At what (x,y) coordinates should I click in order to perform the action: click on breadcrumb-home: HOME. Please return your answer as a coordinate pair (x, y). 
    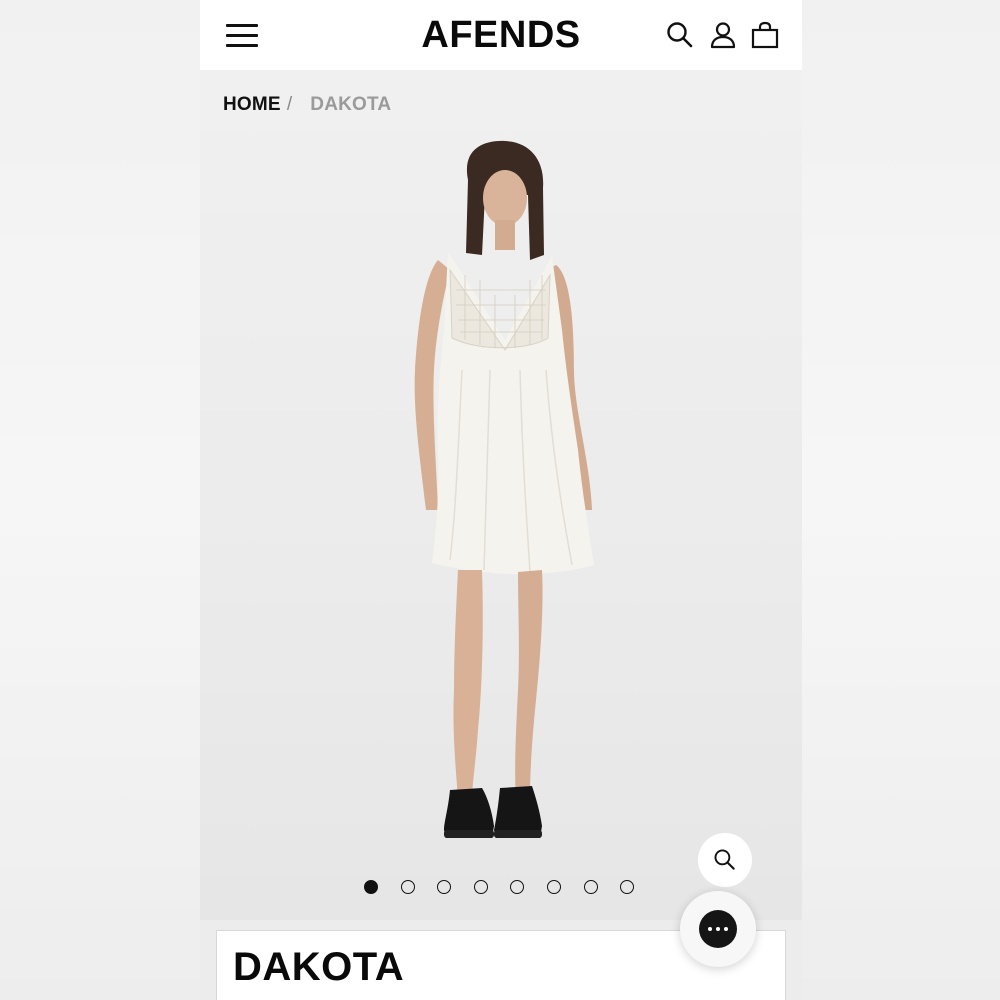
    Looking at the image, I should click on (252, 104).